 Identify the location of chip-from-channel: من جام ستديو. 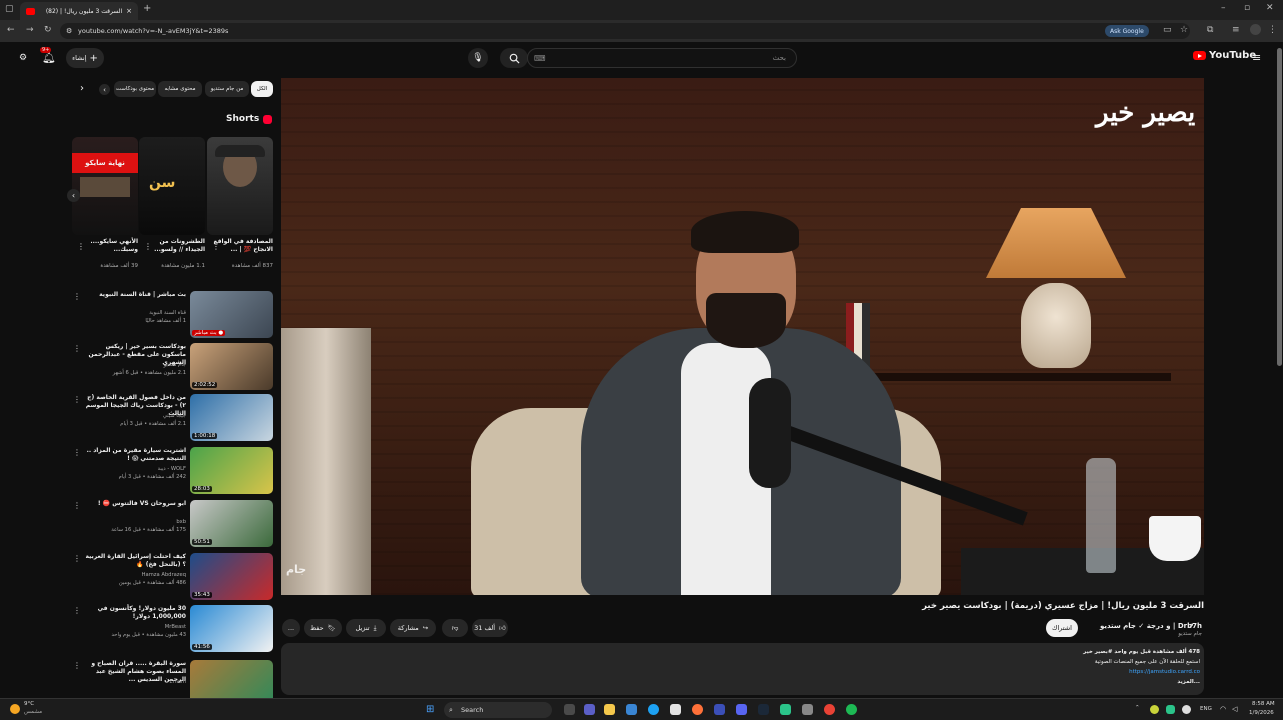
(227, 89).